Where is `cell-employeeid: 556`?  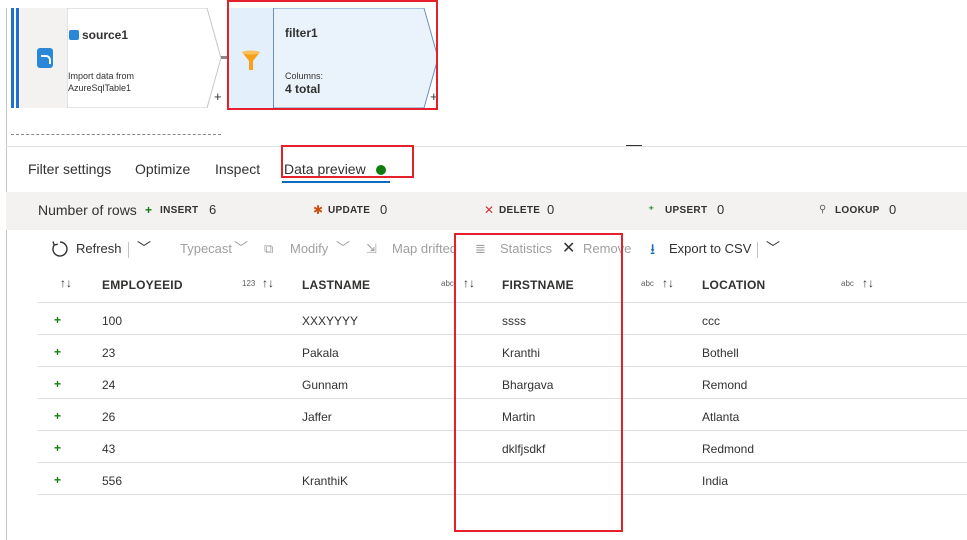 cell-employeeid: 556 is located at coordinates (112, 481).